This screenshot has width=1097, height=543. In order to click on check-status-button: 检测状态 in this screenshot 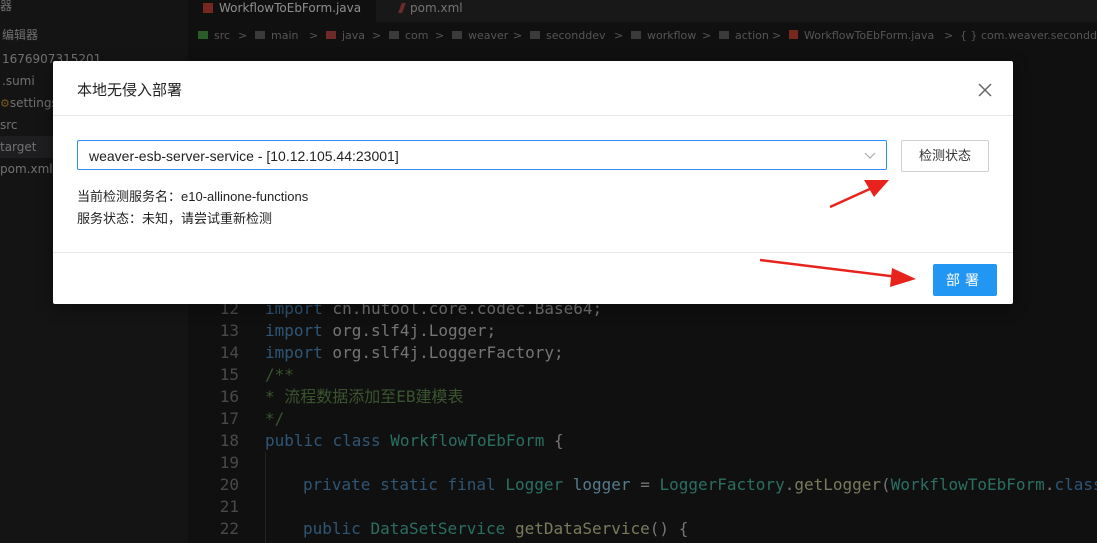, I will do `click(945, 156)`.